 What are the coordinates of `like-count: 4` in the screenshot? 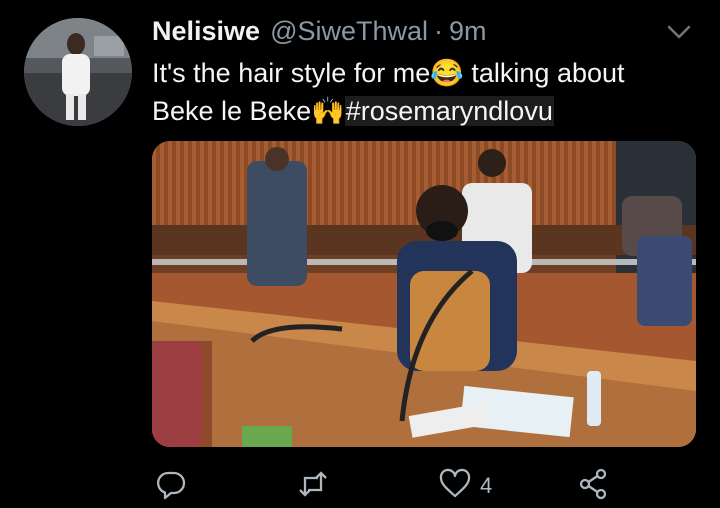 It's located at (486, 485).